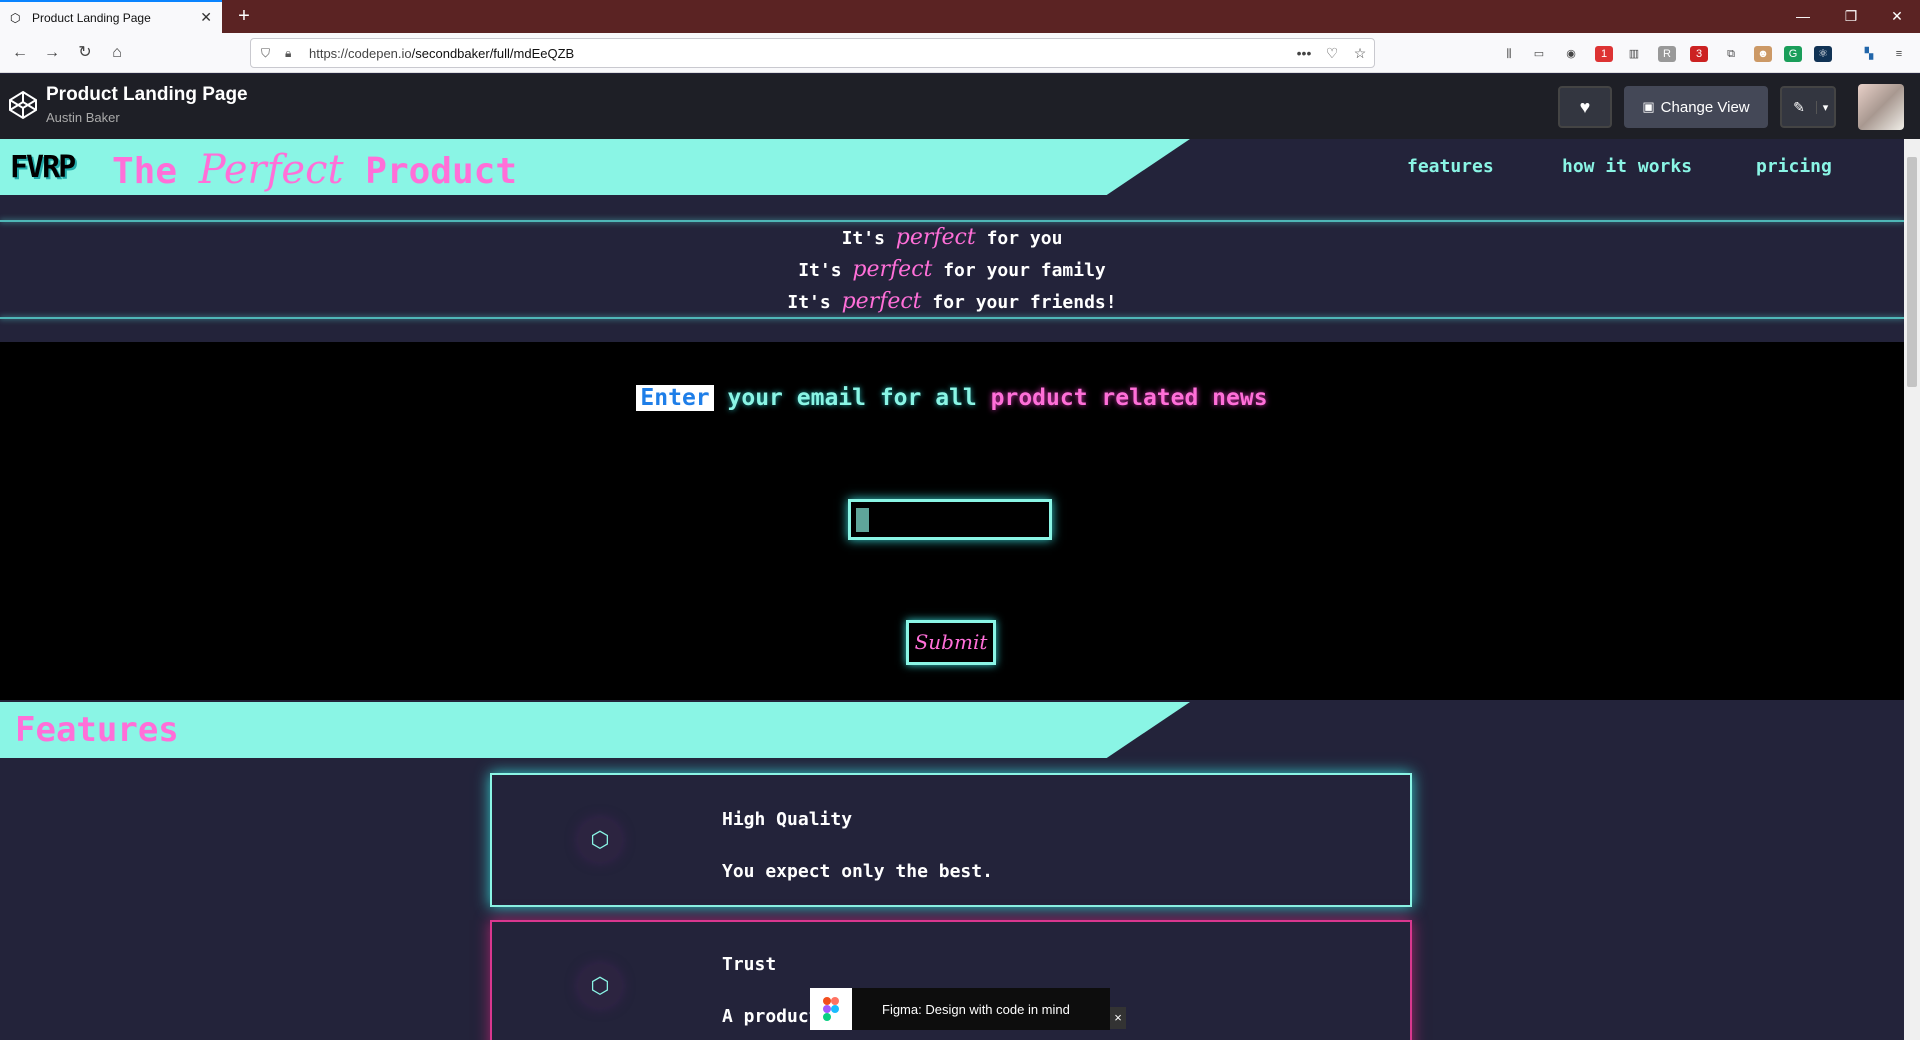 The image size is (1920, 1040). Describe the element at coordinates (52, 53) in the screenshot. I see `forward-icon: →` at that location.